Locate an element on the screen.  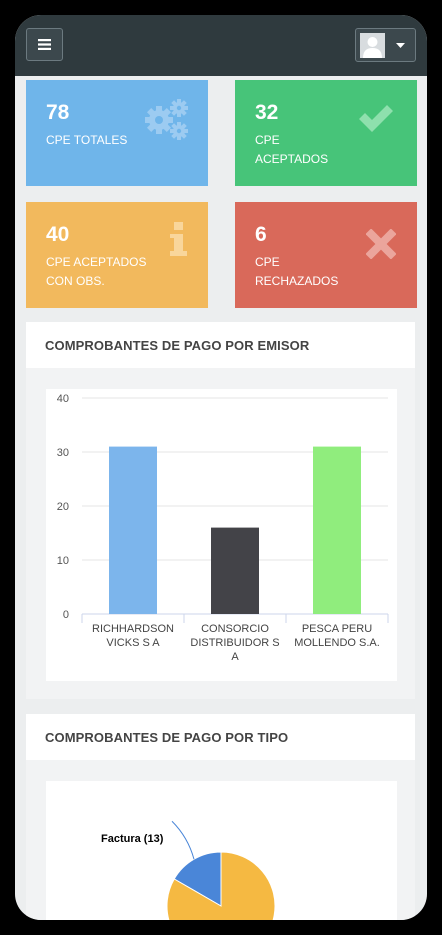
x-tick-label: DISTRIBUIDOR S is located at coordinates (234, 643).